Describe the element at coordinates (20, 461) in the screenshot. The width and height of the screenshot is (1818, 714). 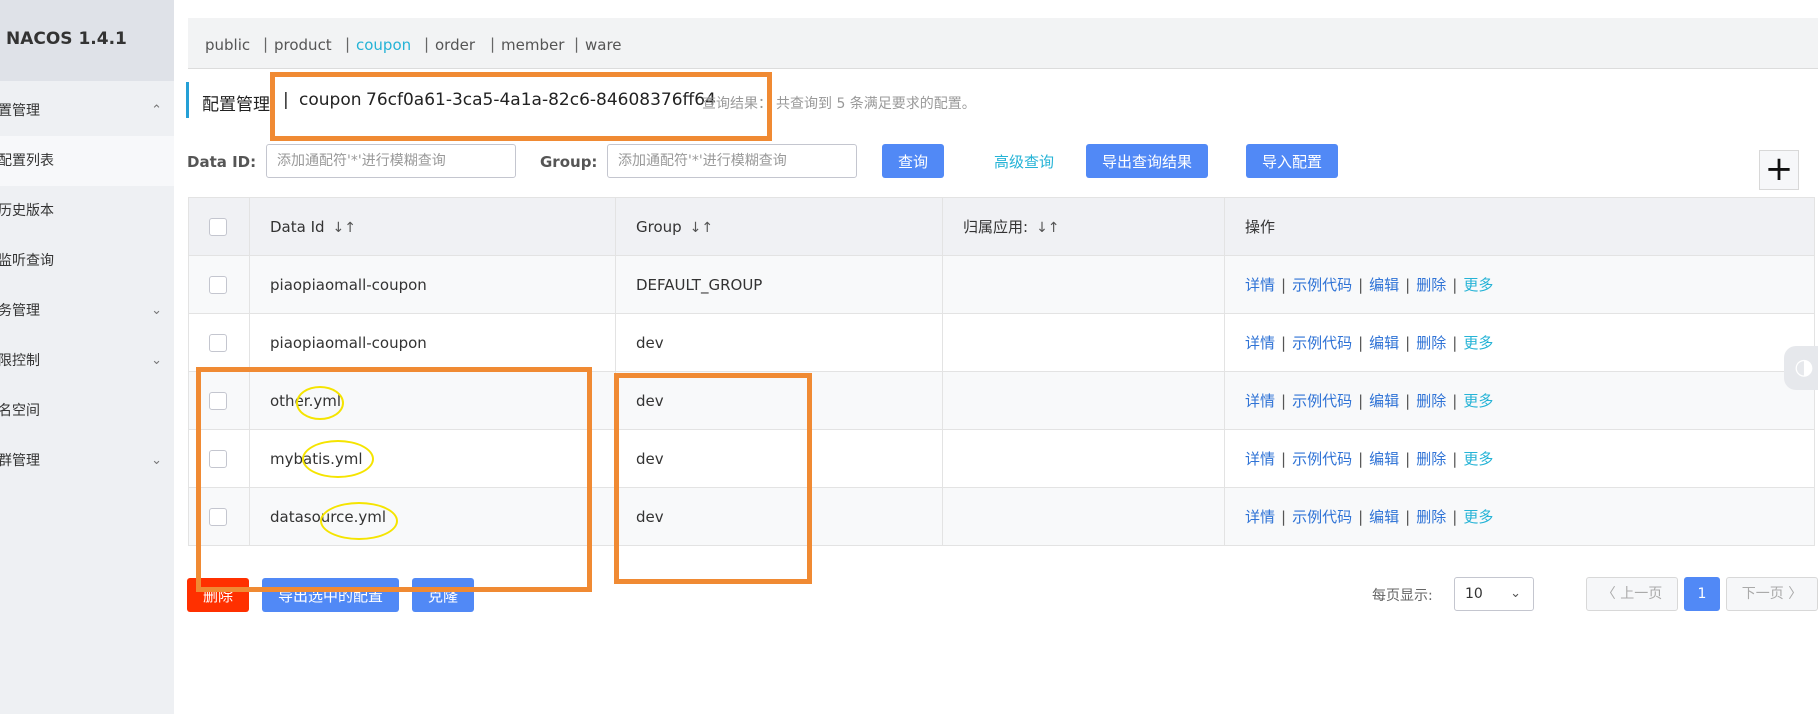
I see `sidebar-item-label: 群管理` at that location.